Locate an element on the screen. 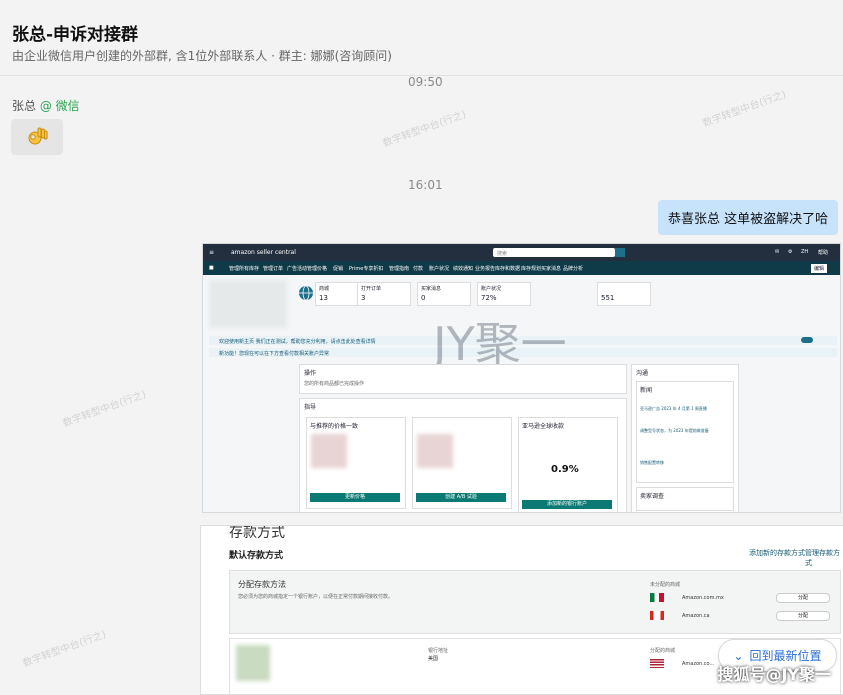 The height and width of the screenshot is (695, 843). stat-card: 551 is located at coordinates (624, 294).